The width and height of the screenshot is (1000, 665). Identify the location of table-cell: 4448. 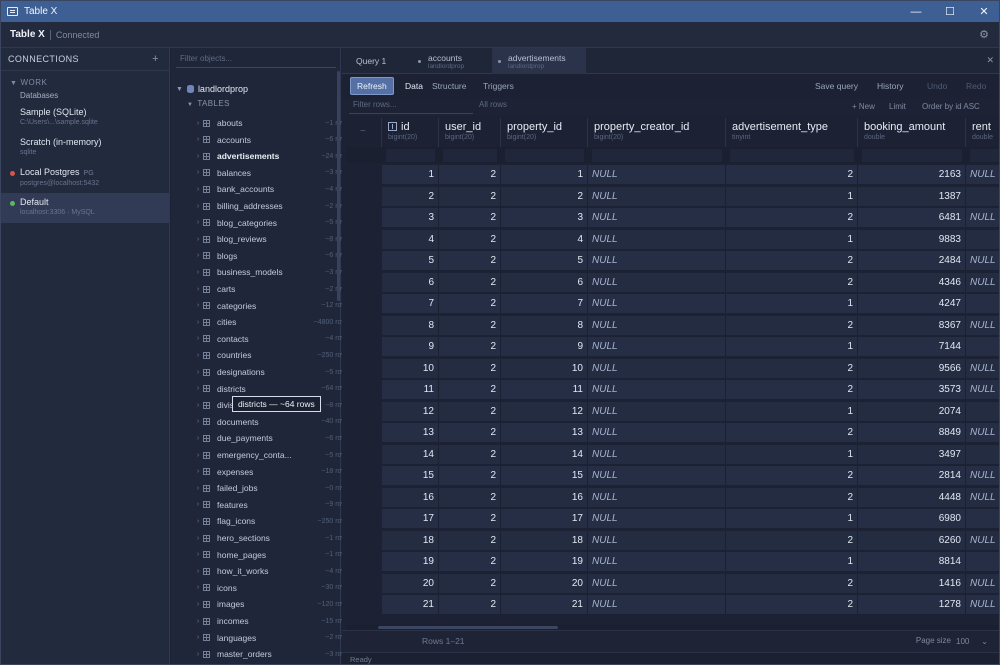
(912, 497).